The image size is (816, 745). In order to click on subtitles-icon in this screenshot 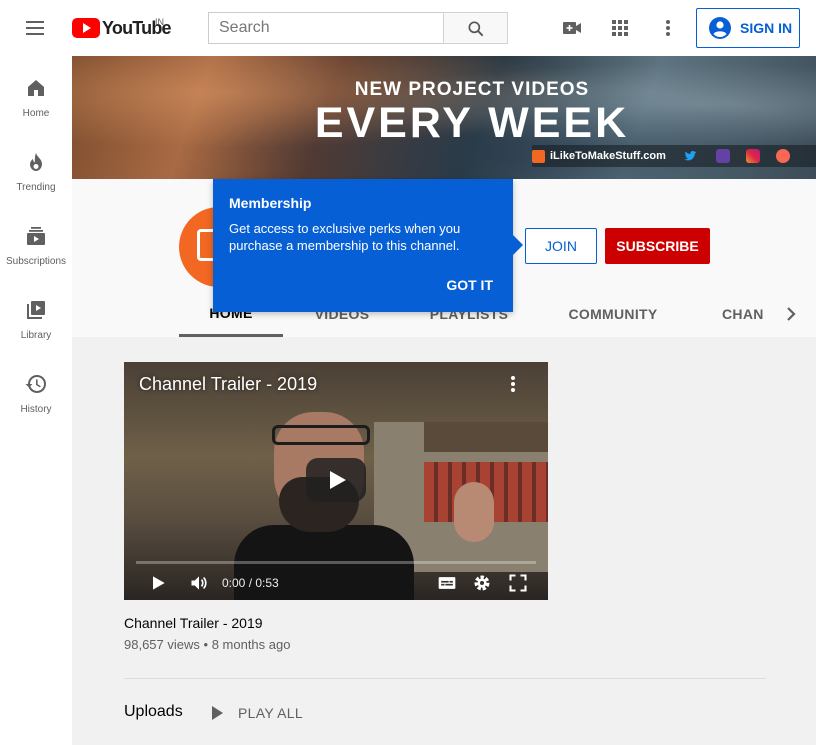, I will do `click(447, 583)`.